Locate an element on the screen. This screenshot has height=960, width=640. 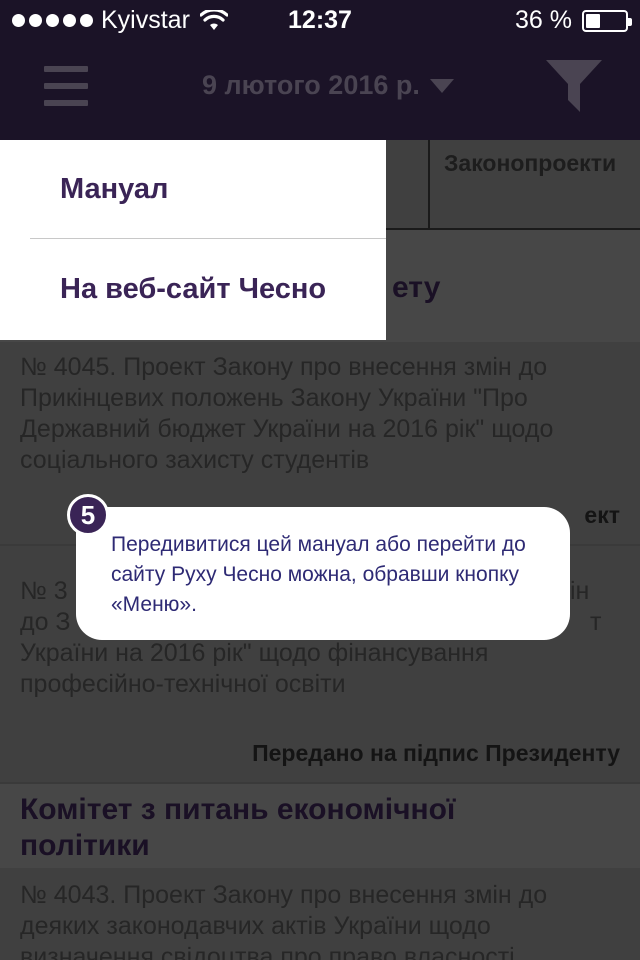
menu-item-website: На веб-сайт Чесно is located at coordinates (193, 289).